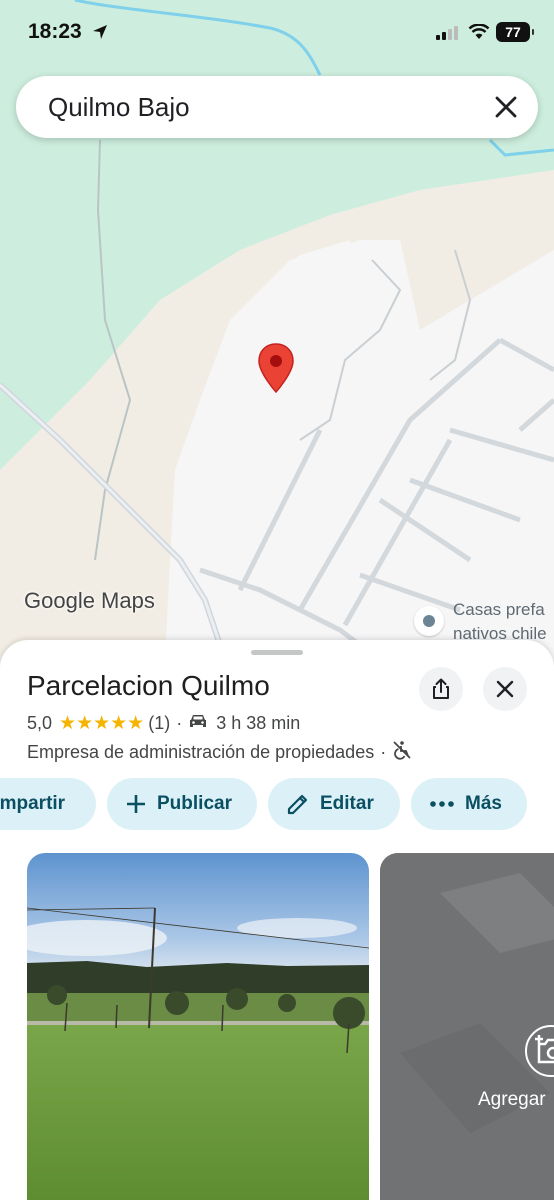  I want to click on add-photo-label: Agregar, so click(512, 1099).